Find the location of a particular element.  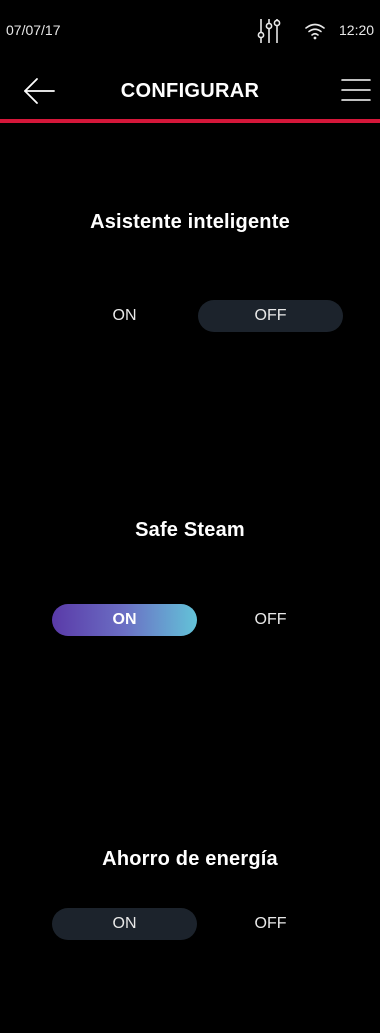

app-header: CONFIGURAR is located at coordinates (190, 92).